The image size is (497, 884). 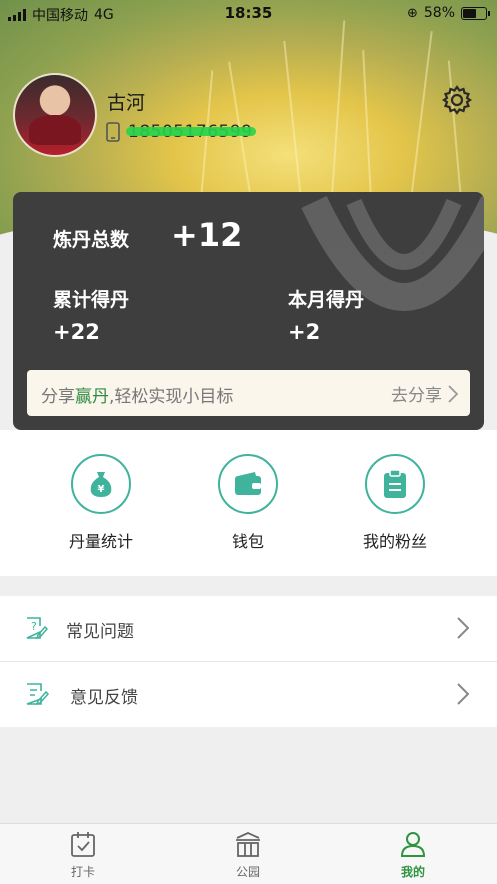 I want to click on month-dan-label: 本月得丹, so click(x=326, y=300).